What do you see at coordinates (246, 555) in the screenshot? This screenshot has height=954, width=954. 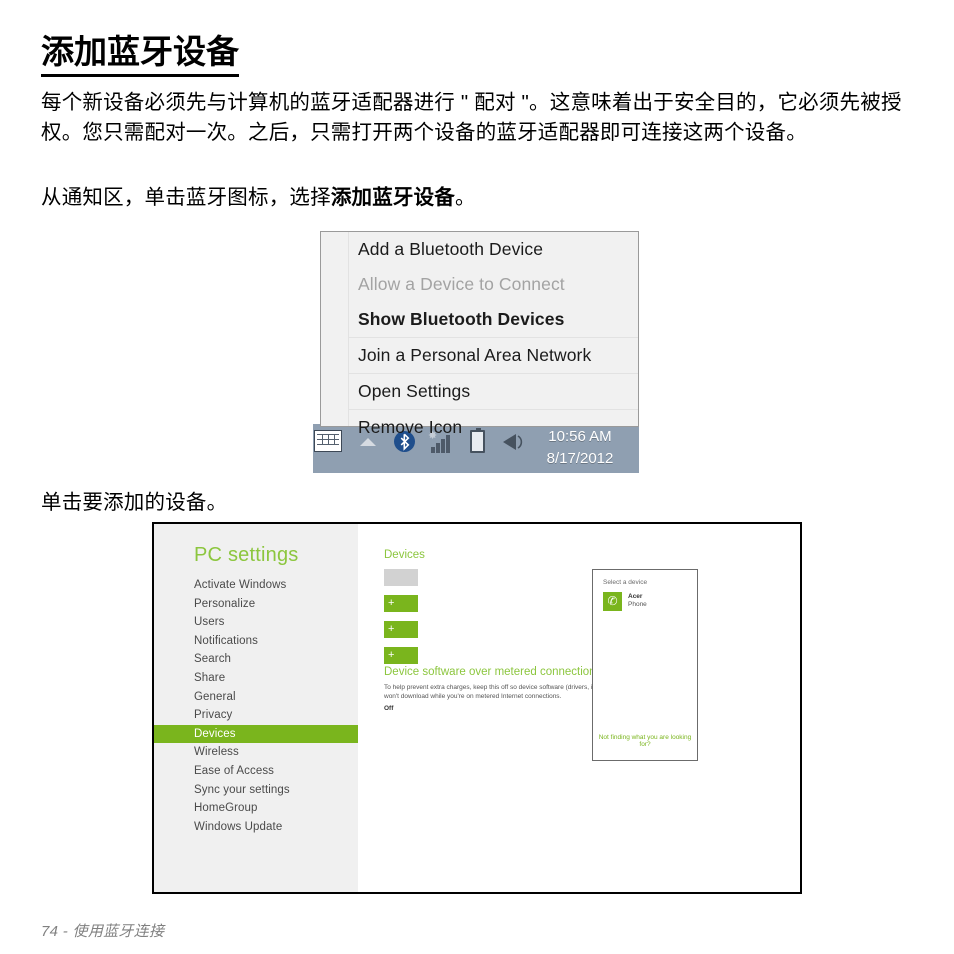 I see `pc-settings-title: PC settings` at bounding box center [246, 555].